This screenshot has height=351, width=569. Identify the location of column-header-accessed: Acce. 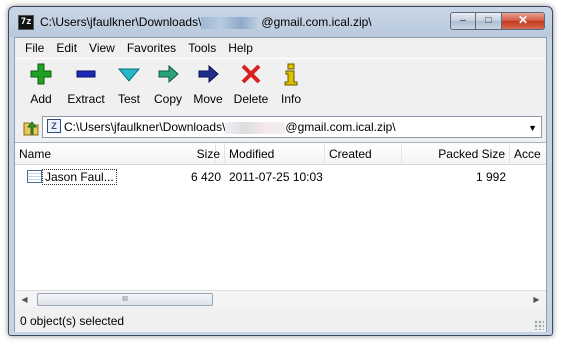
(528, 154).